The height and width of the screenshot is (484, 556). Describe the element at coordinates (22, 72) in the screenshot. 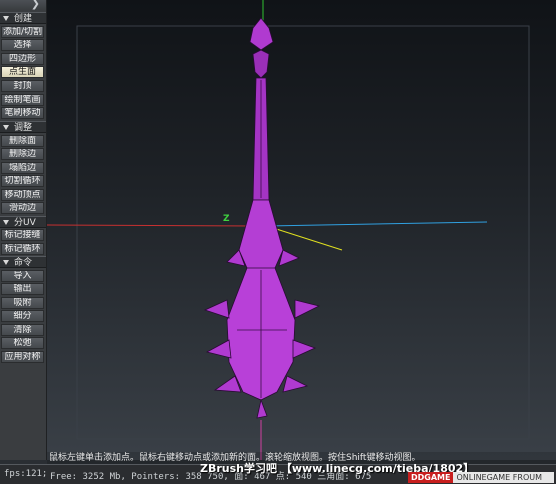

I see `points-to-face-button: 点生面` at that location.